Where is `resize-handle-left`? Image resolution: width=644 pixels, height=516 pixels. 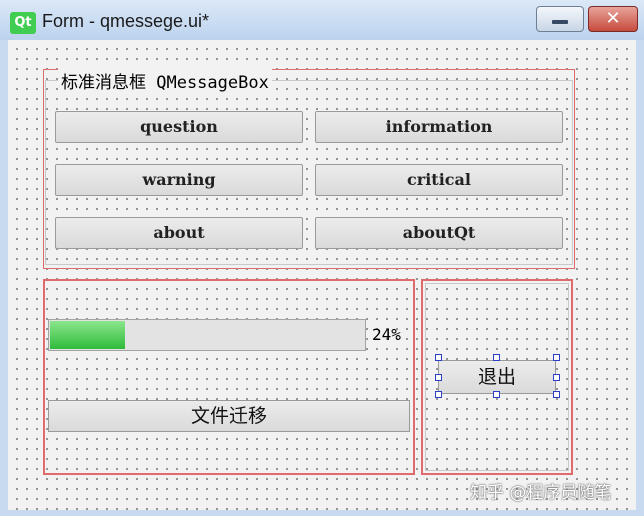
resize-handle-left is located at coordinates (438, 377).